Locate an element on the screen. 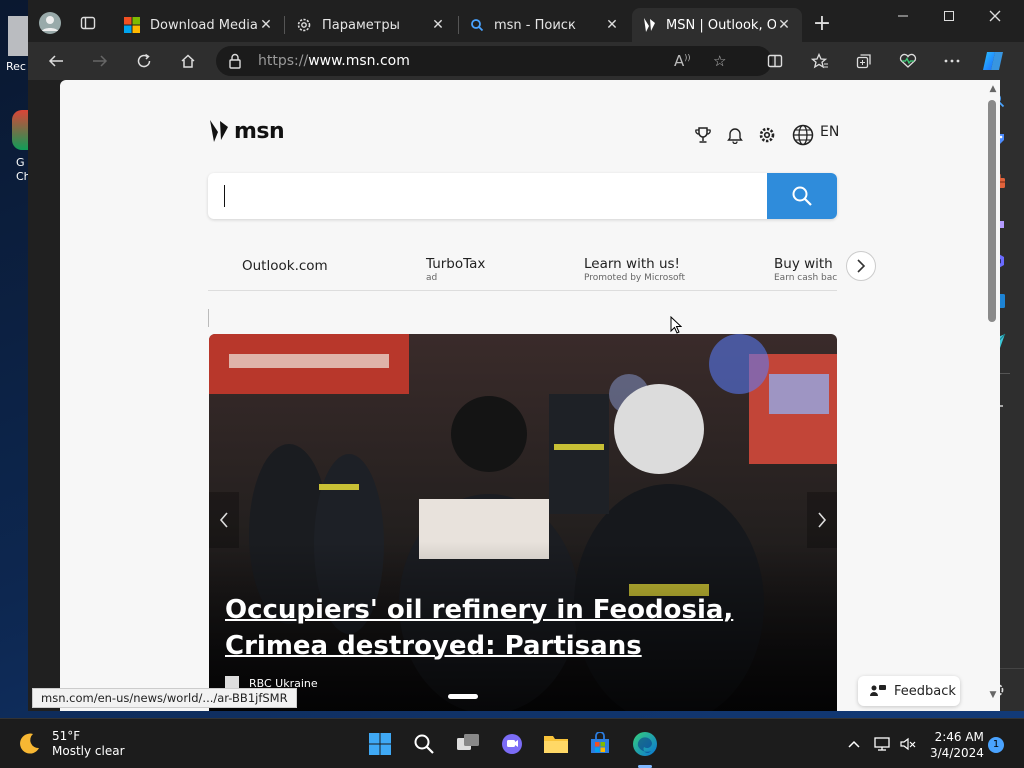 The height and width of the screenshot is (768, 1024). quicklink-learn: Learn with us! Promoted by Microsoft is located at coordinates (634, 269).